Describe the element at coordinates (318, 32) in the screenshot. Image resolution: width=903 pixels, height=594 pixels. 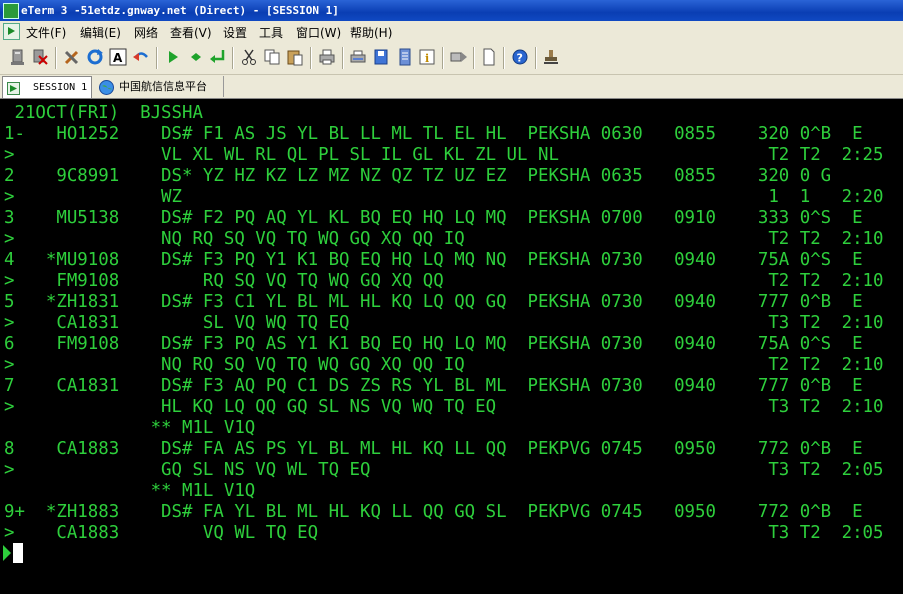
I see `menu-window: 窗口(W)` at that location.